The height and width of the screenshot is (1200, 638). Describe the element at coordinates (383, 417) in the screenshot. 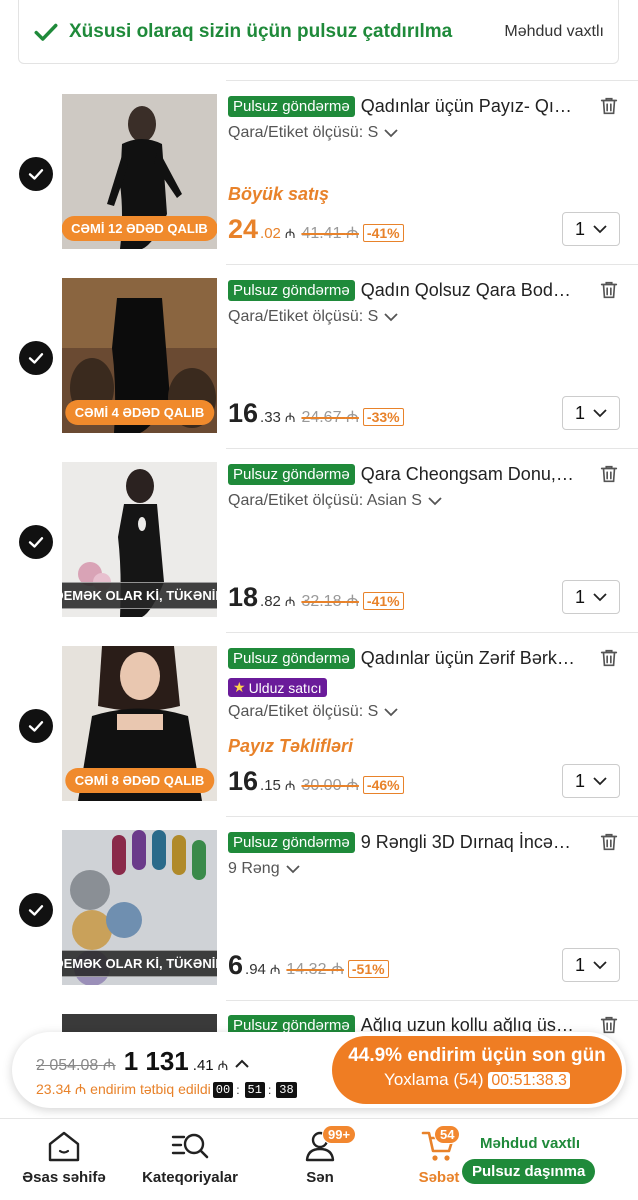

I see `discount-badge: -33%` at that location.